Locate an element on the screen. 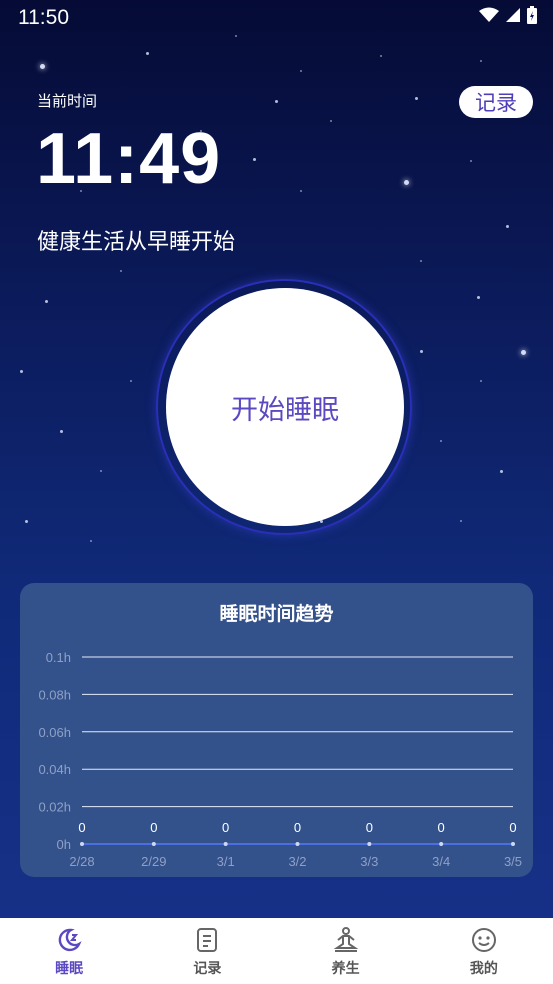 The height and width of the screenshot is (984, 553). tab-label: 养生 is located at coordinates (345, 969).